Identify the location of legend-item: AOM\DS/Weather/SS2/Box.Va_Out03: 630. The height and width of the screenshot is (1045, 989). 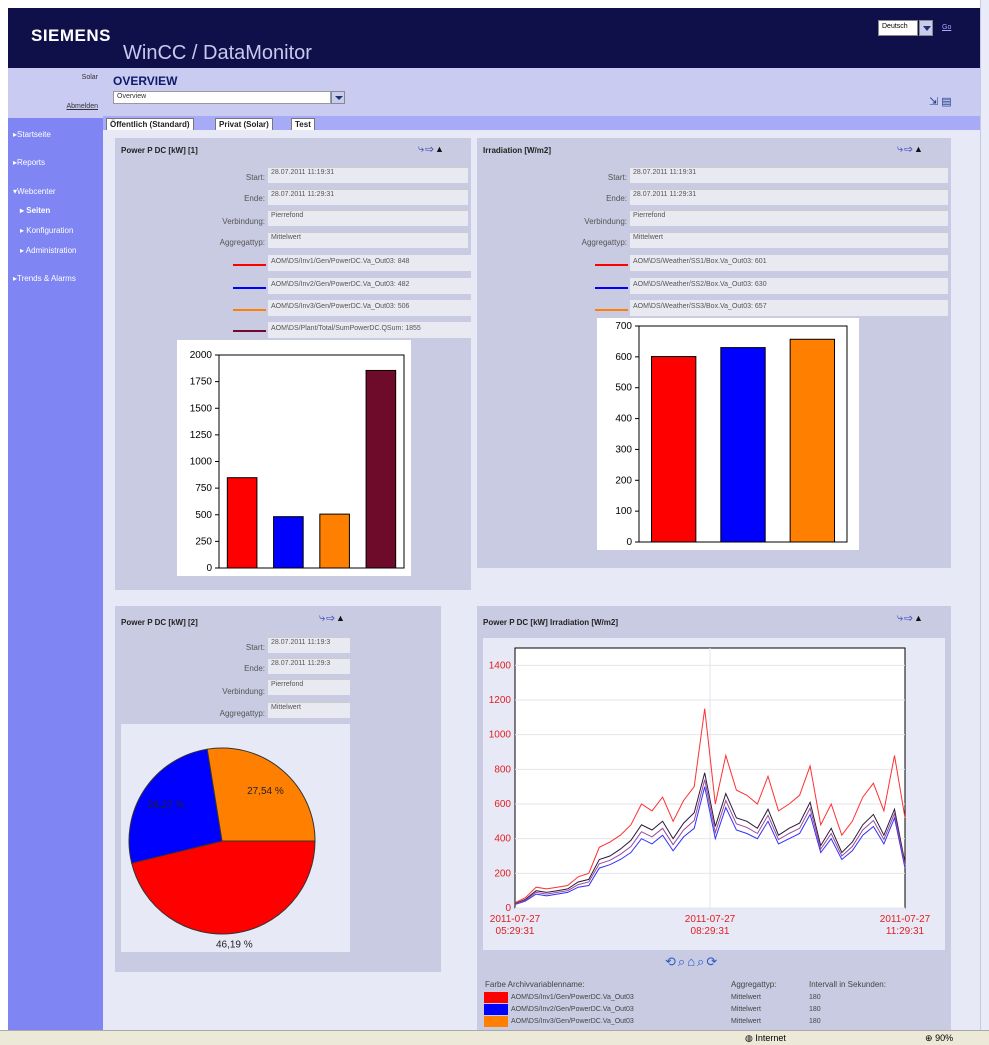
(789, 286).